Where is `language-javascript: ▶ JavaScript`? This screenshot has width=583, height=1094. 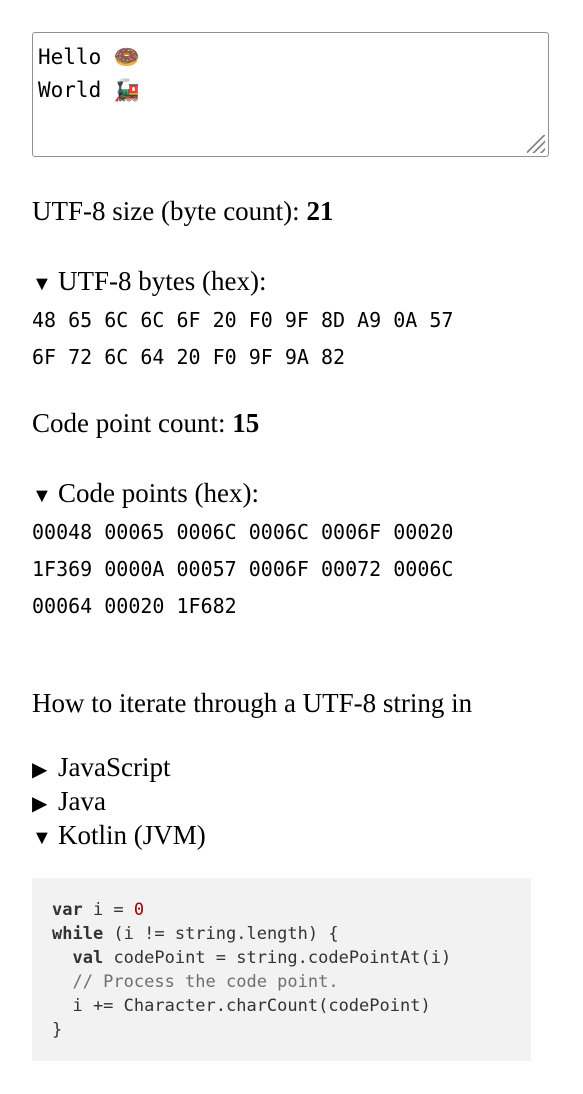
language-javascript: ▶ JavaScript is located at coordinates (101, 767).